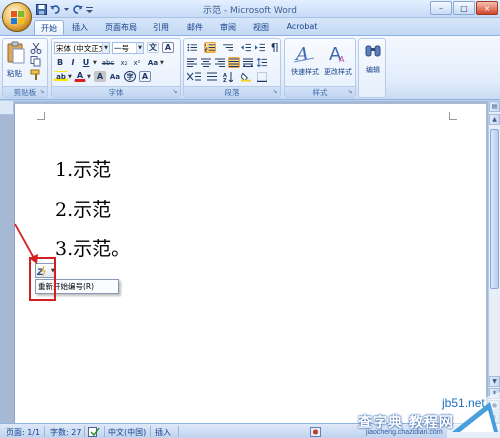 The height and width of the screenshot is (438, 500). I want to click on text-direction-icon, so click(194, 76).